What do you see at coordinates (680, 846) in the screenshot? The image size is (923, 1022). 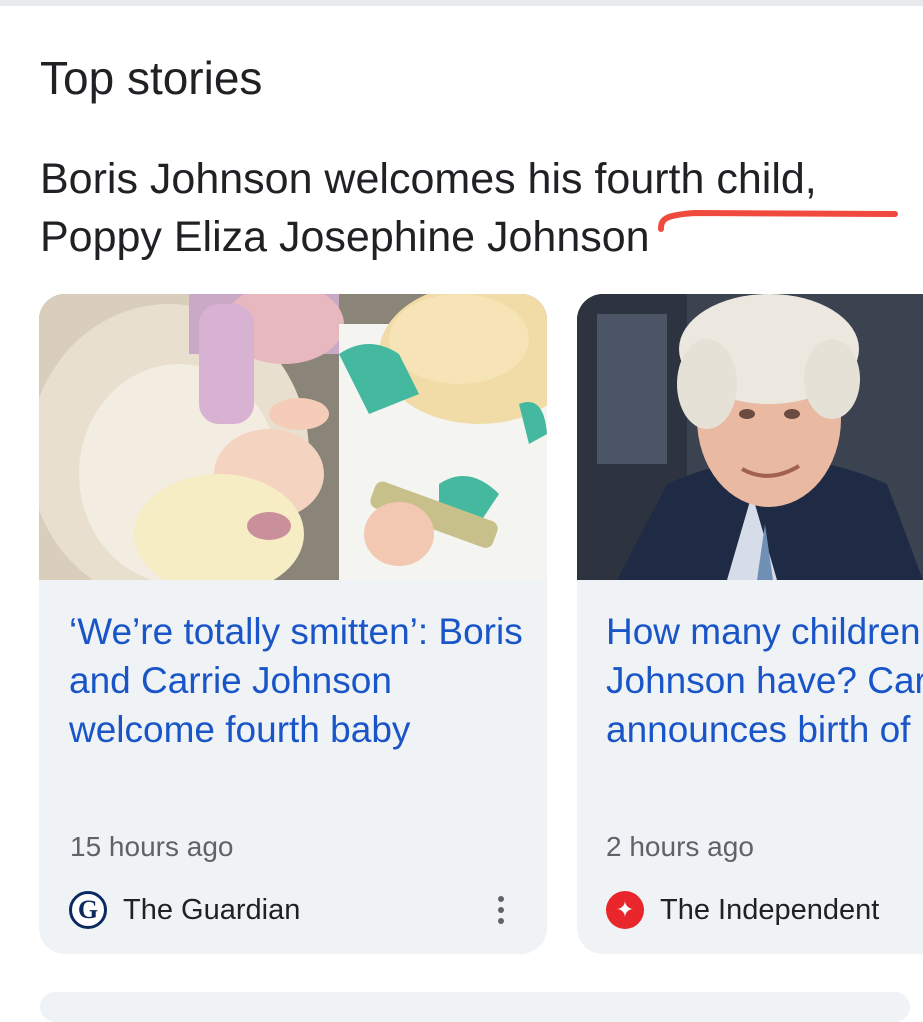 I see `story-timestamp: 2 hours ago` at bounding box center [680, 846].